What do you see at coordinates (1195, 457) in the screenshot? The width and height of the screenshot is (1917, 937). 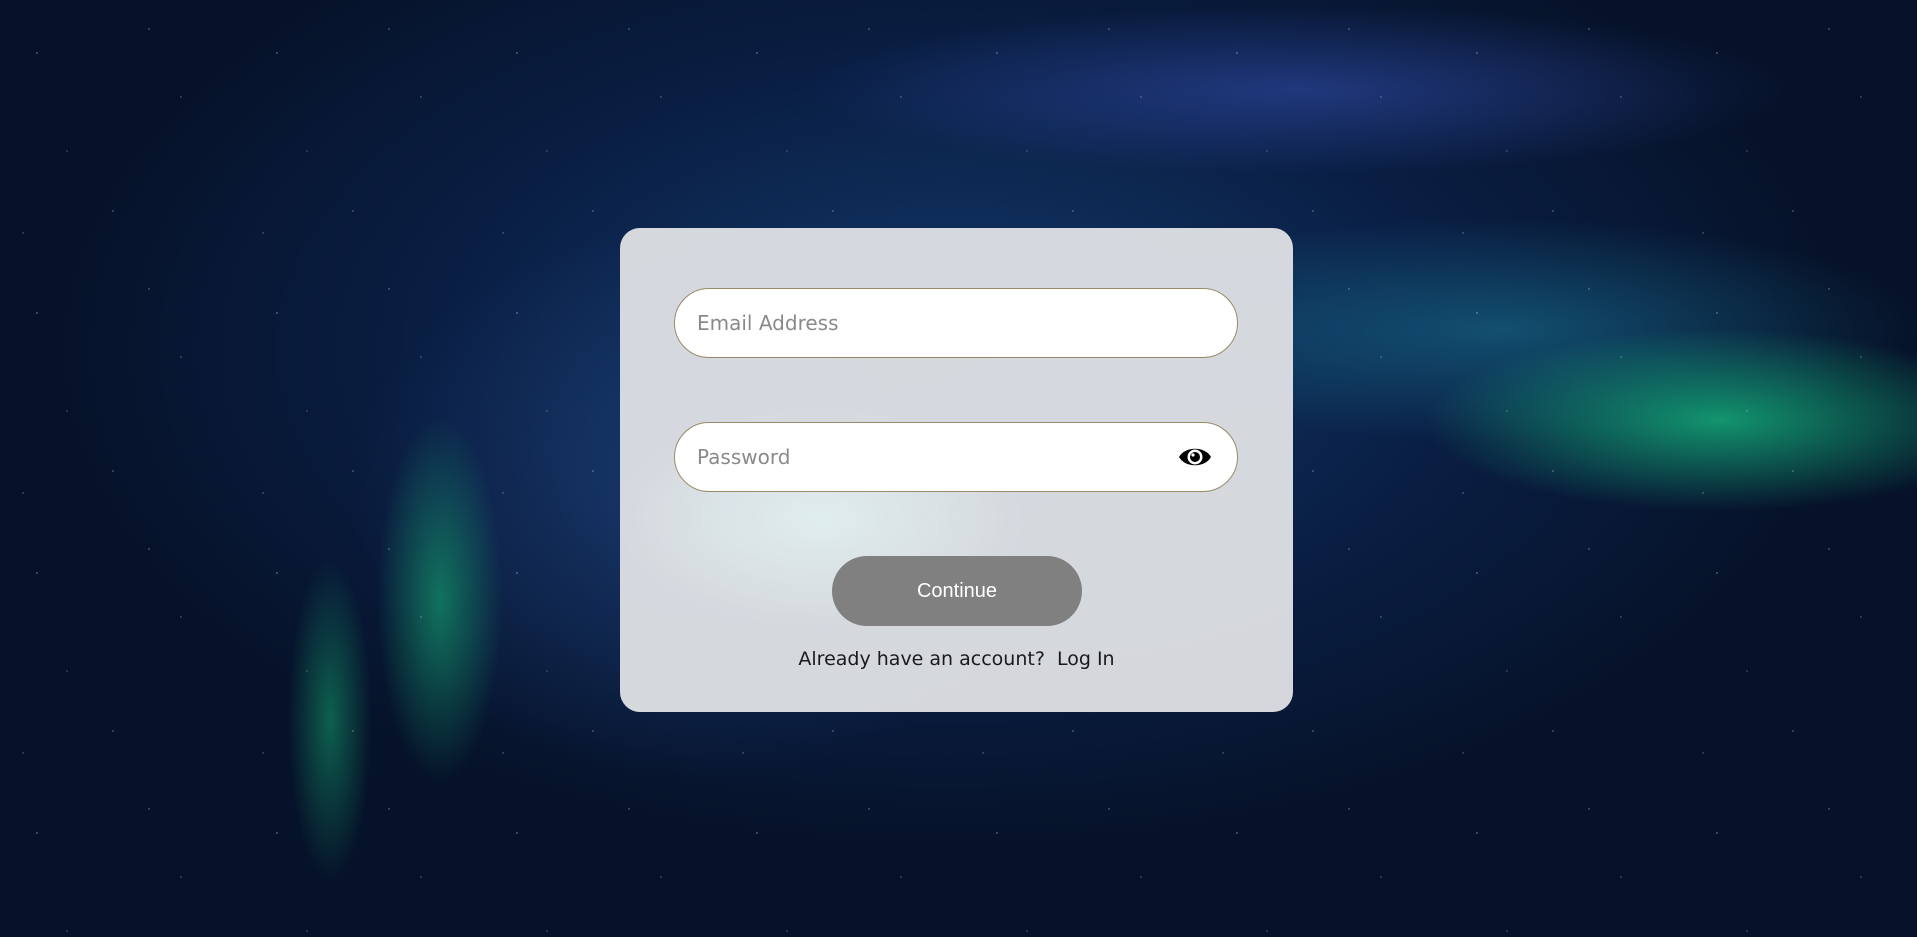 I see `eye-icon` at bounding box center [1195, 457].